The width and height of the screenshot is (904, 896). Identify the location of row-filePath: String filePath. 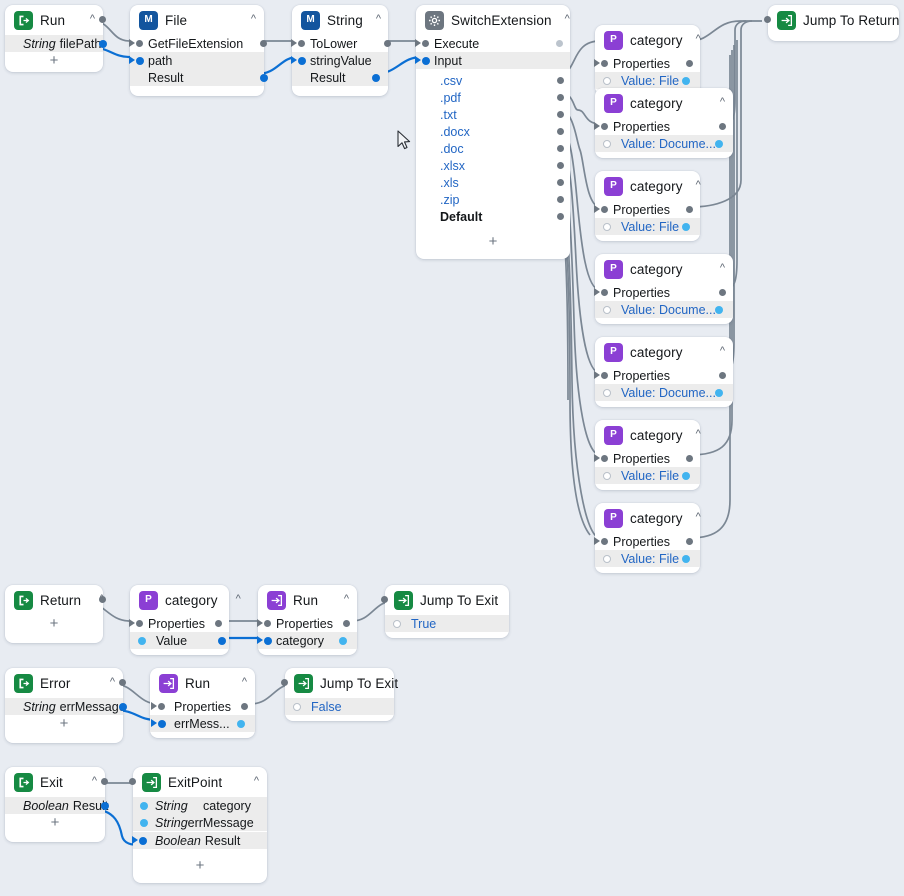
(56, 43).